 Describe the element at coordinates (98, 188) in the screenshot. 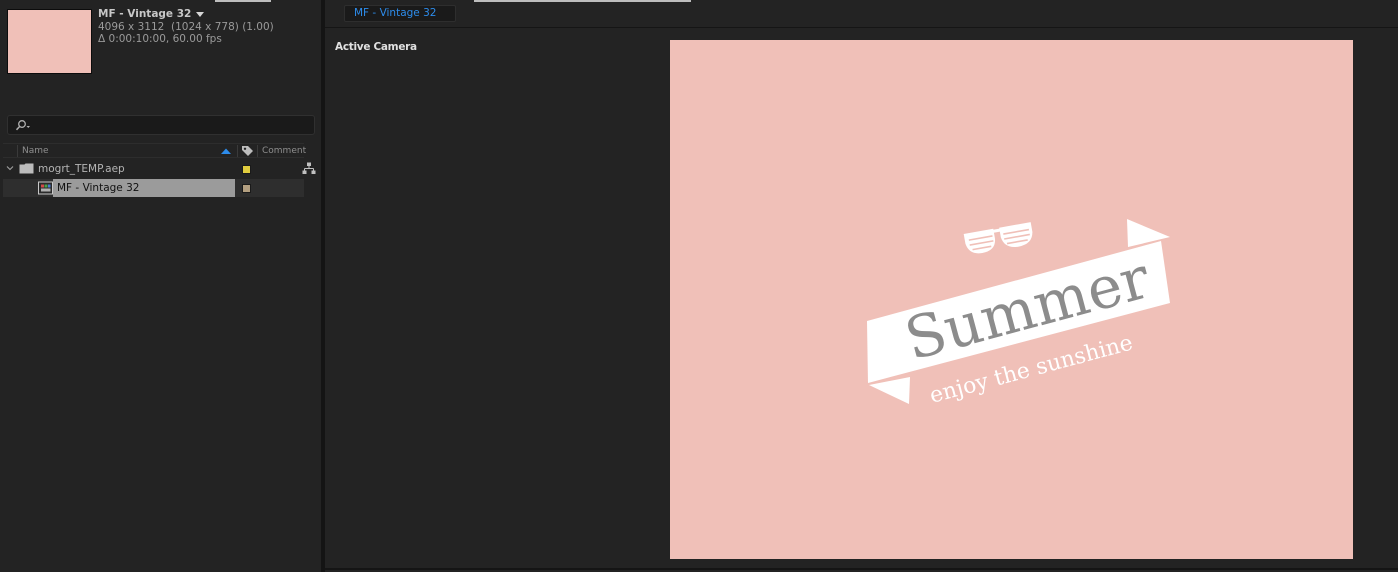

I see `composition-name: MF - Vintage 32` at that location.